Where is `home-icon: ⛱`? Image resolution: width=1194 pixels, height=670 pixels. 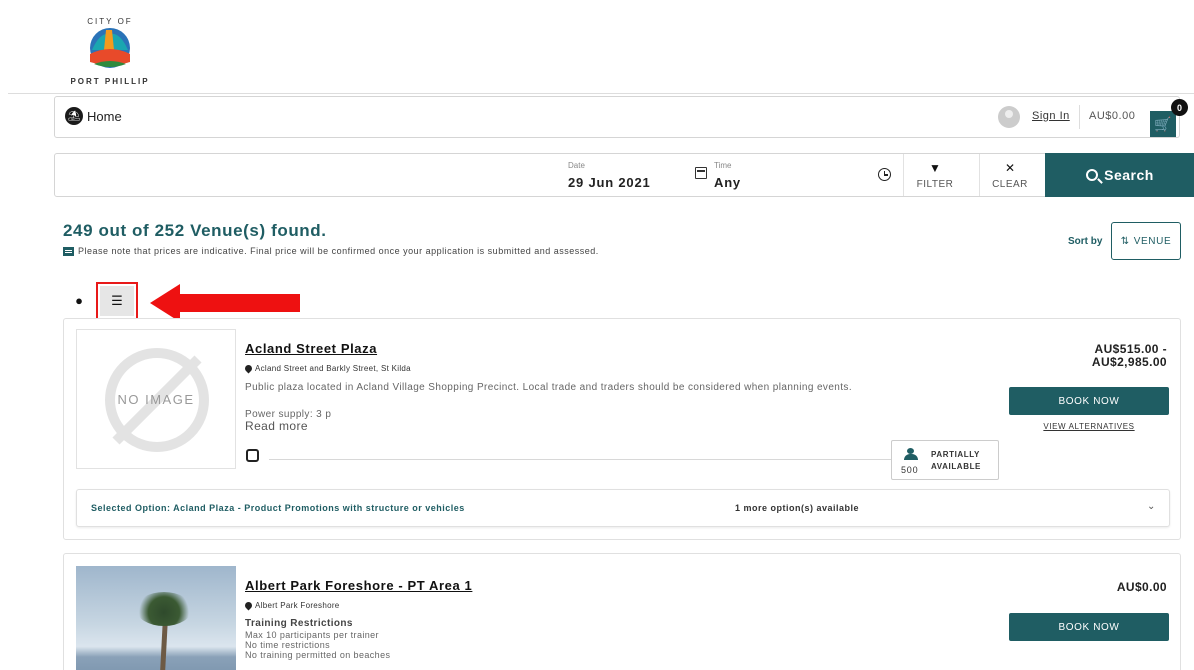 home-icon: ⛱ is located at coordinates (74, 116).